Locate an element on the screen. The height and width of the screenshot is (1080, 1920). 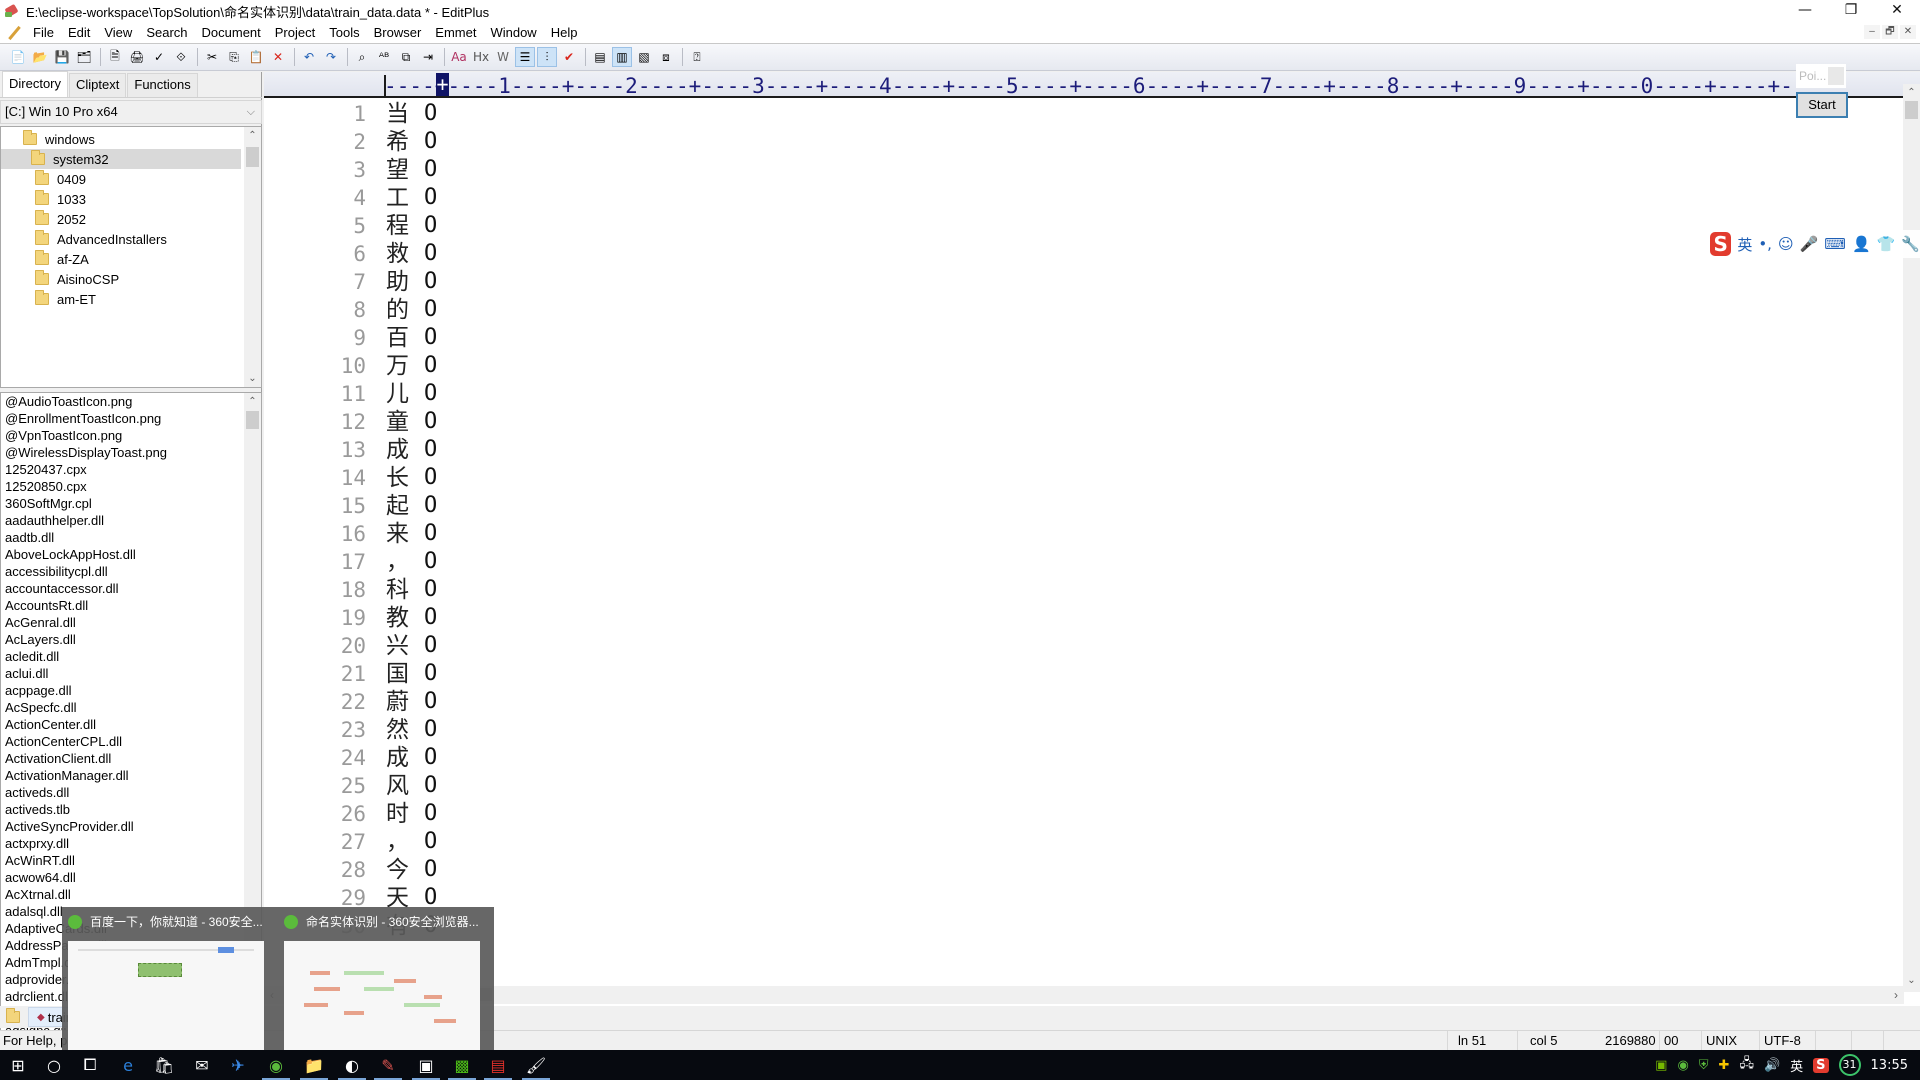
browser-preview-icon: ⟐ is located at coordinates (181, 57).